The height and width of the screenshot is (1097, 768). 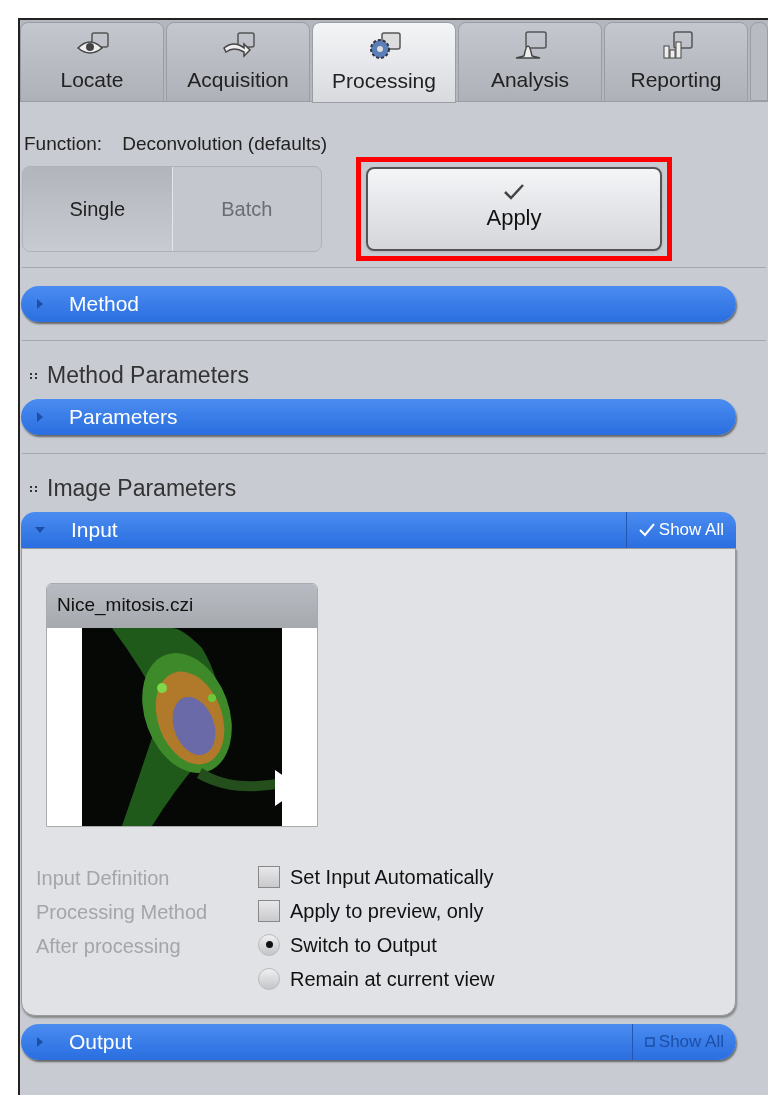 What do you see at coordinates (63, 144) in the screenshot?
I see `function-label: Function:` at bounding box center [63, 144].